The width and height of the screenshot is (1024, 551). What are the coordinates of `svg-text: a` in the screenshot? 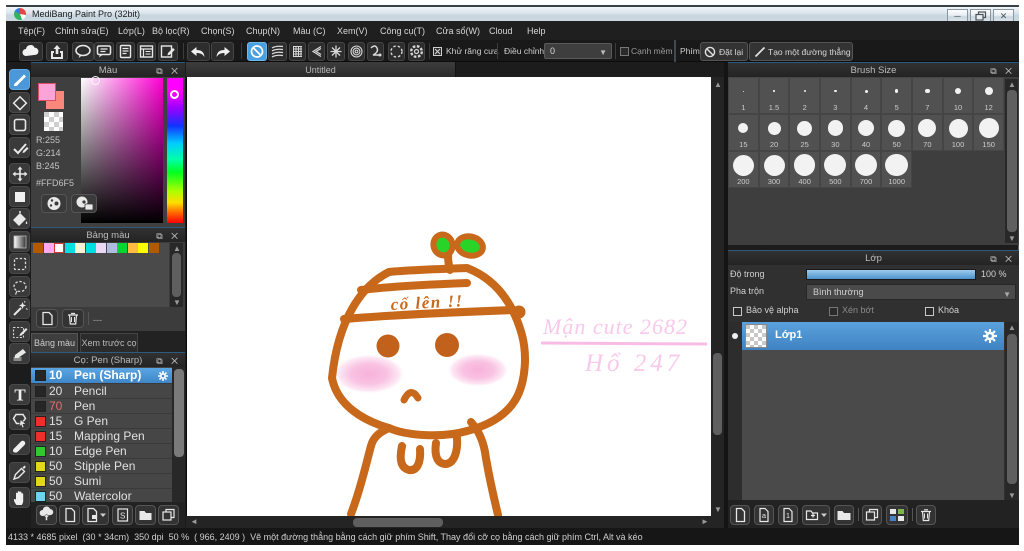 It's located at (764, 515).